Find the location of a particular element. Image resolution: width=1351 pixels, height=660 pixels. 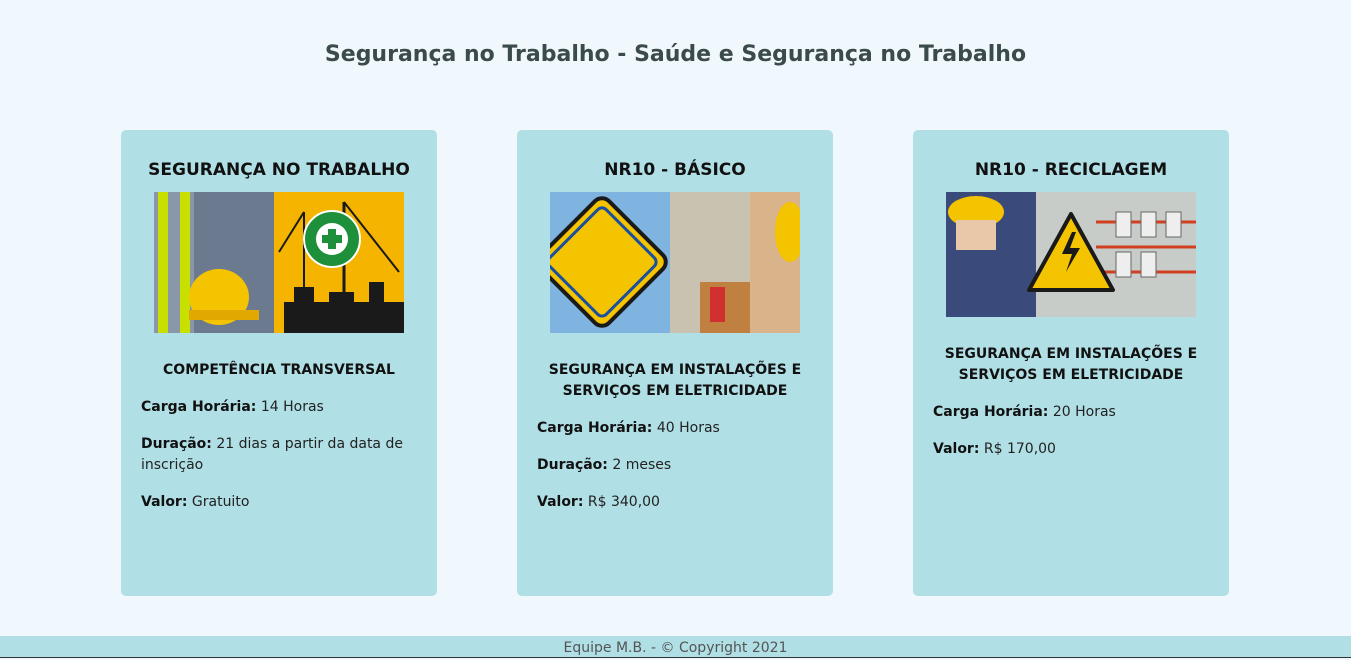

duracao-row: Duração: 2 meses is located at coordinates (675, 465).